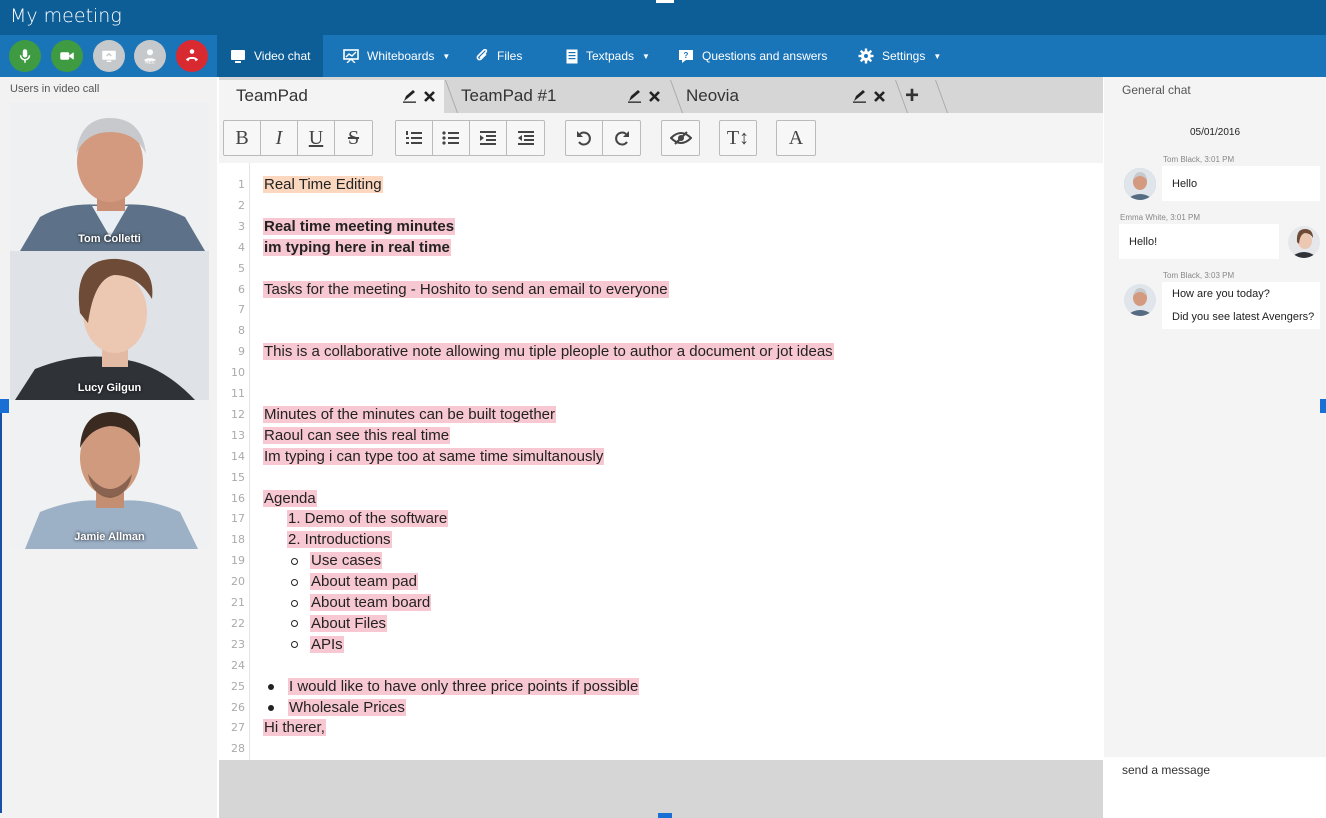  What do you see at coordinates (752, 56) in the screenshot?
I see `tab-questions-answers: ? Questions and answers` at bounding box center [752, 56].